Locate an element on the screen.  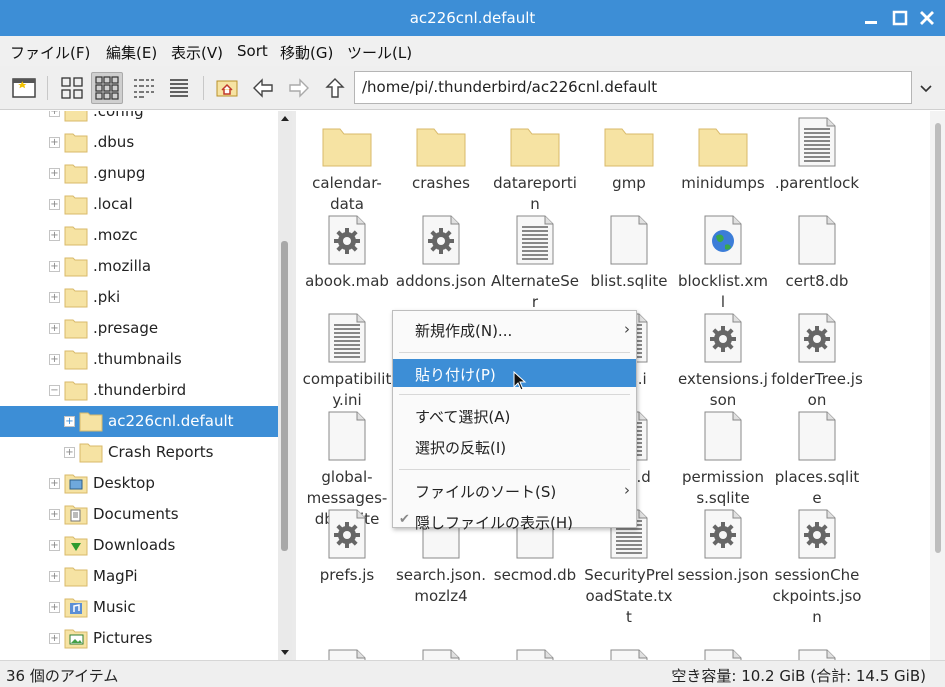
file-item: cert8.db is located at coordinates (817, 263).